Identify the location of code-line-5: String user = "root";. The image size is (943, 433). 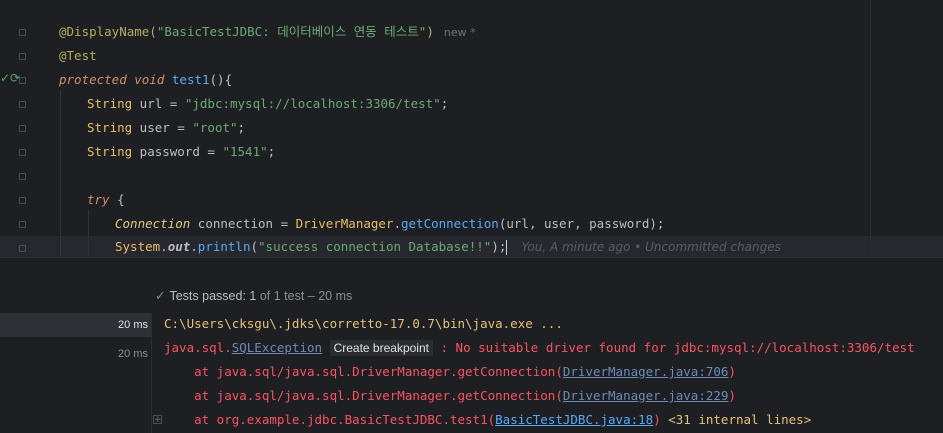
(166, 128).